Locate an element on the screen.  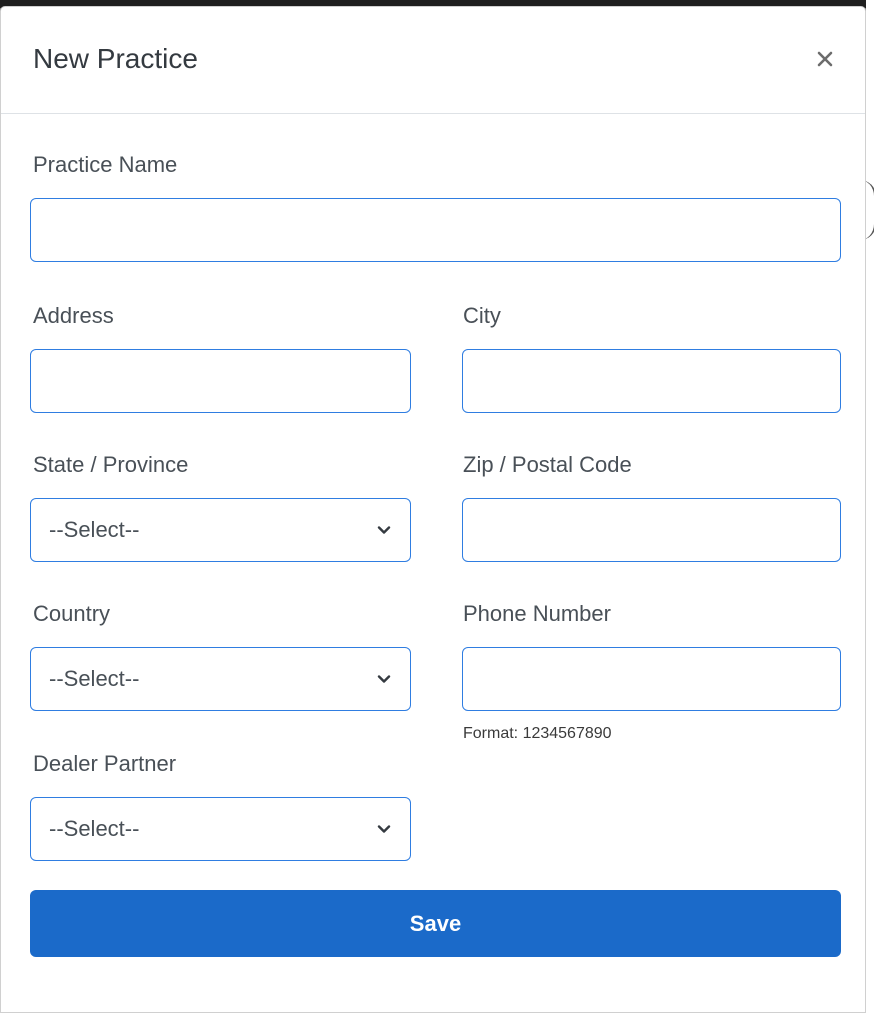
modal-title: New Practice is located at coordinates (115, 58).